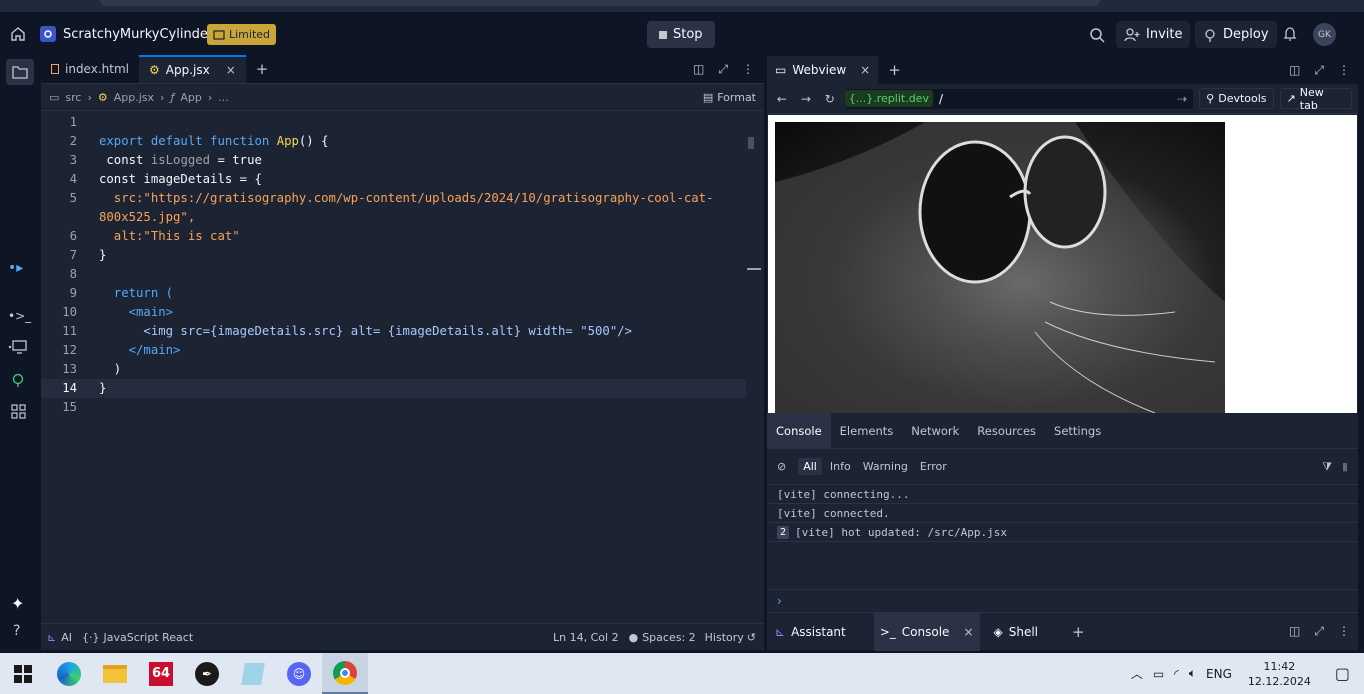  Describe the element at coordinates (1137, 673) in the screenshot. I see `chevron-up-icon: ︿` at that location.